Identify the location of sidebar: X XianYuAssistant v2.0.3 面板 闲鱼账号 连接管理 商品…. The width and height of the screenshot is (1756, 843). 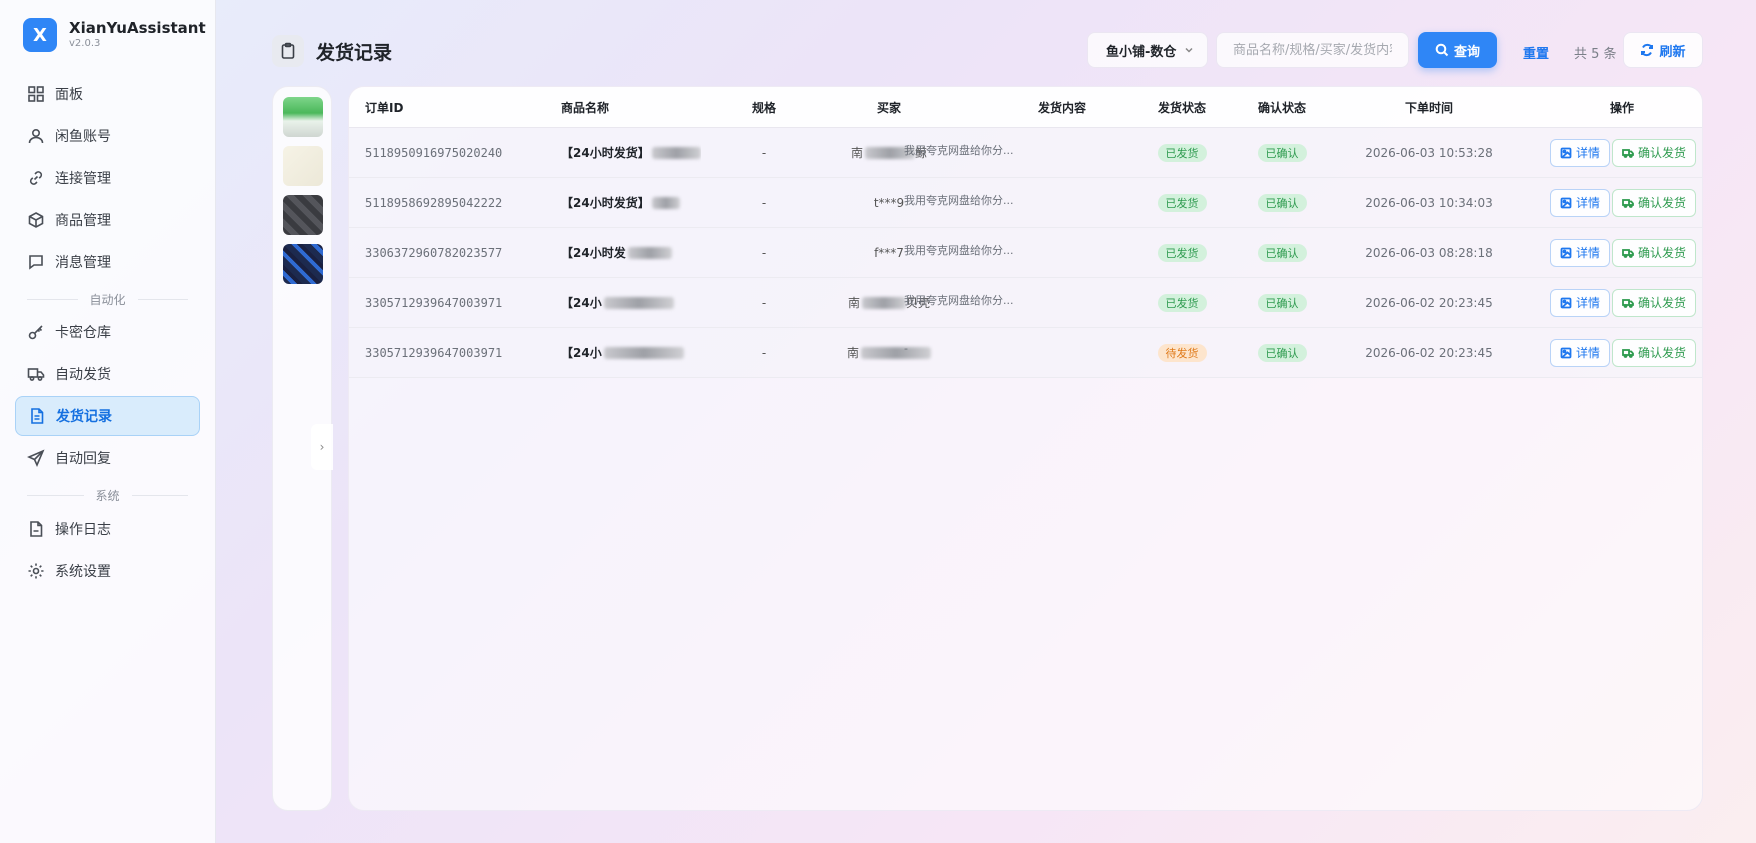
(108, 421).